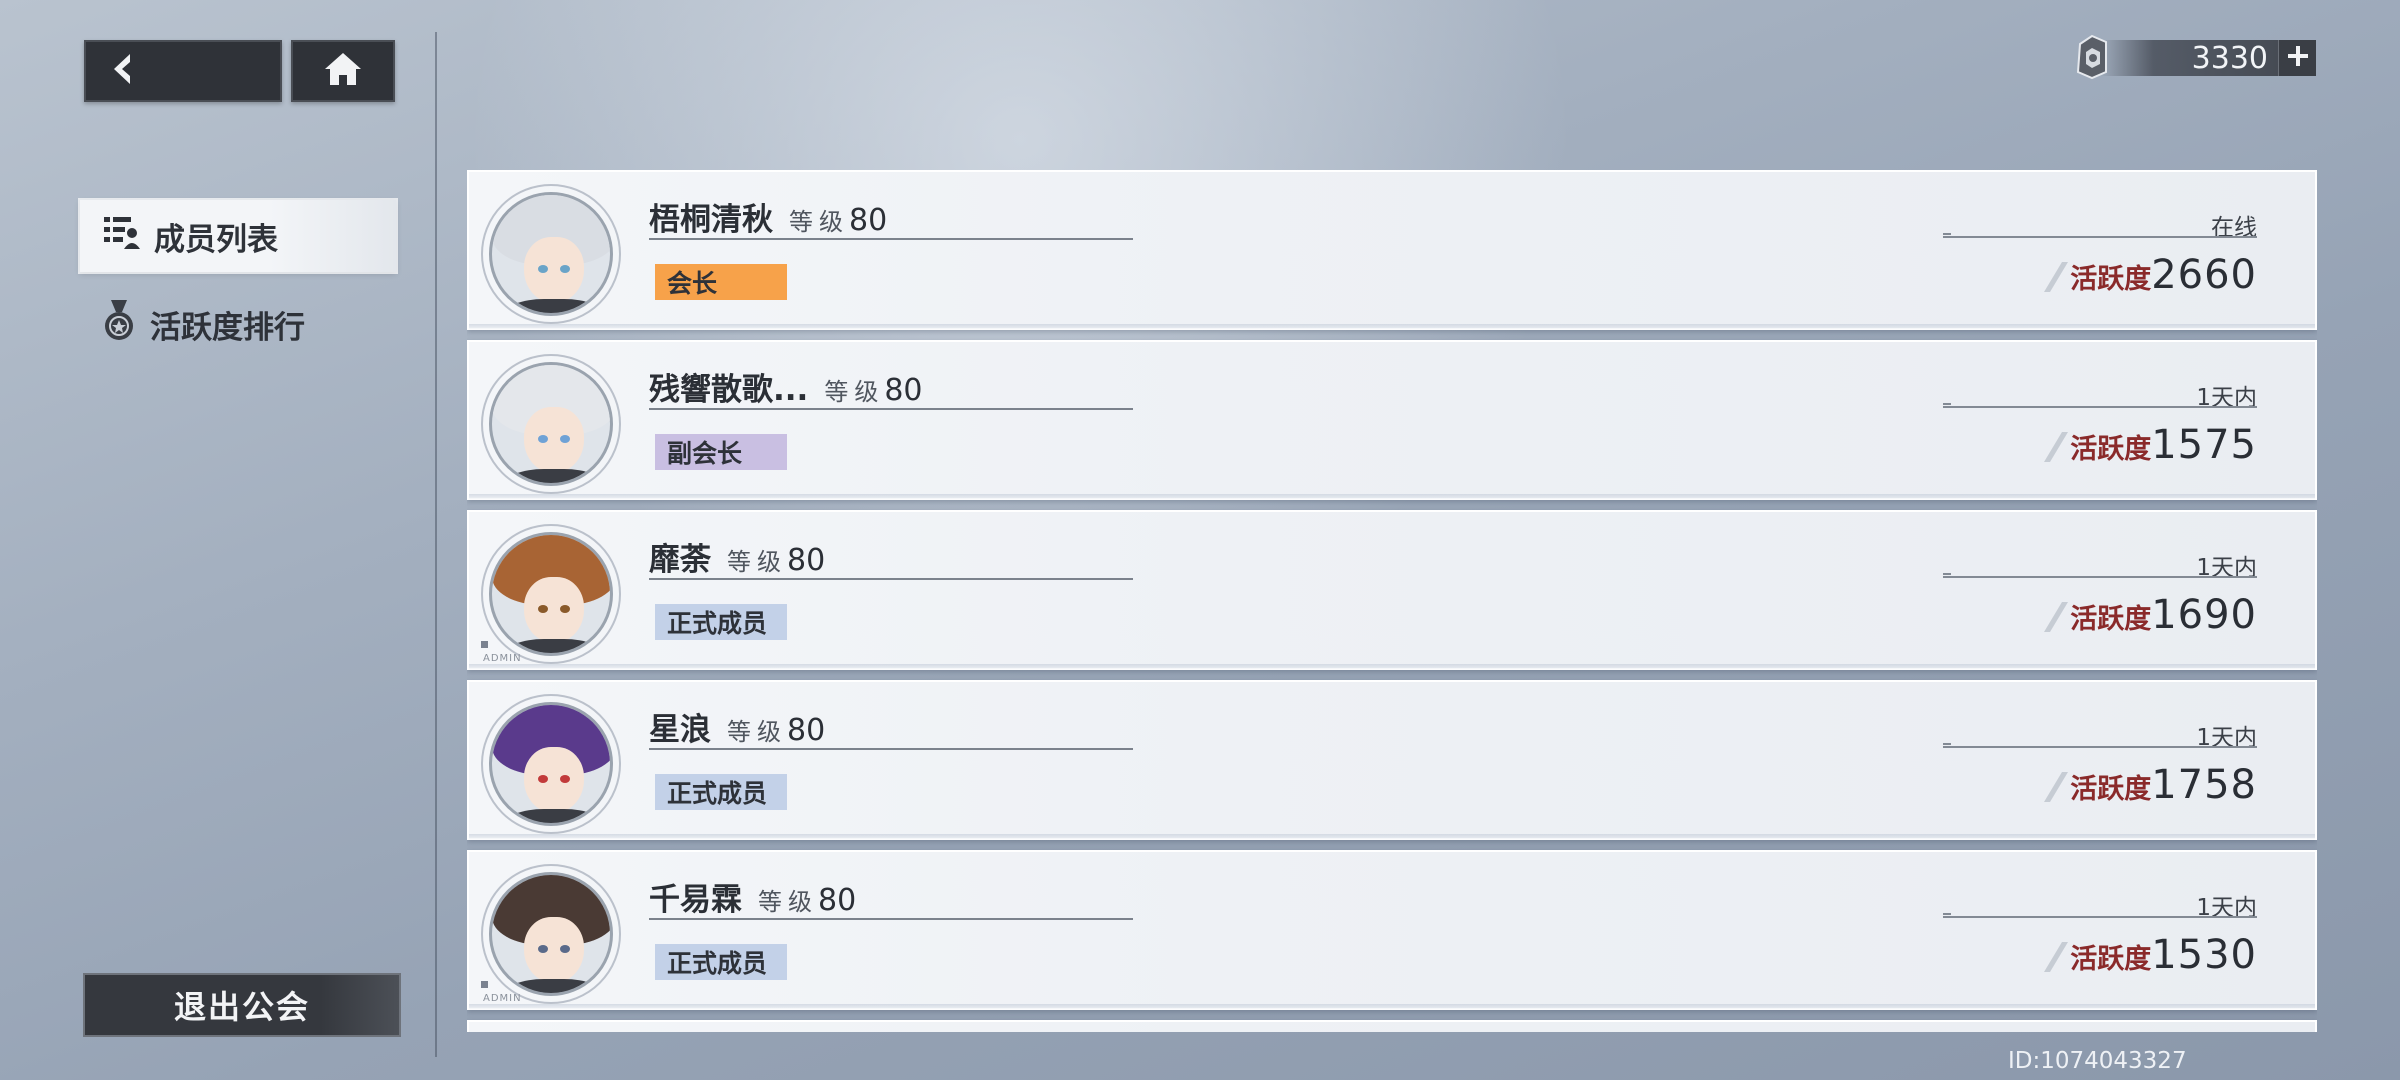  I want to click on member-row: ADMIN 靡荼 等级 80 正式成员 1天内 活跃度 1690, so click(1392, 590).